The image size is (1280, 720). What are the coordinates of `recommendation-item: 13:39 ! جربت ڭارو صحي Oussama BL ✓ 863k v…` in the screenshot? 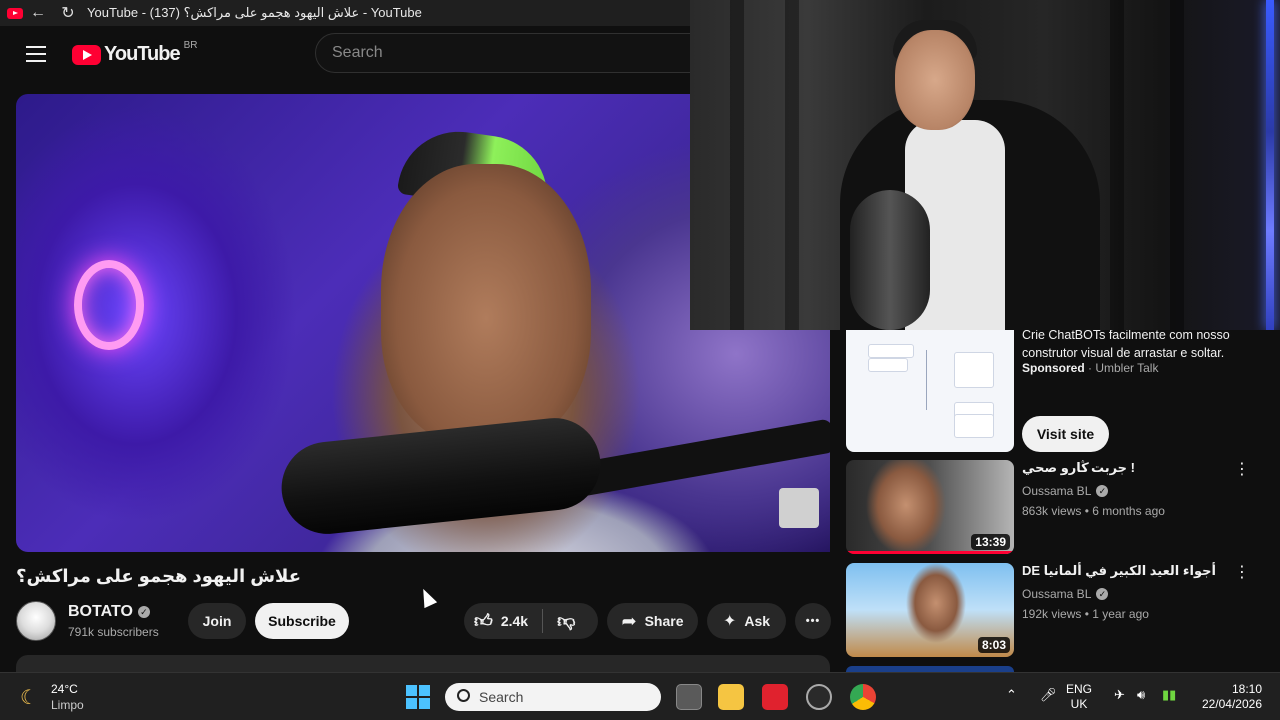 It's located at (1056, 507).